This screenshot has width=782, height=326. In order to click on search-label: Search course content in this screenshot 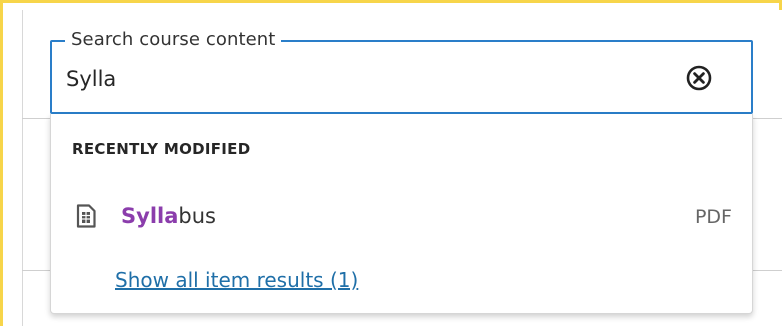, I will do `click(173, 40)`.